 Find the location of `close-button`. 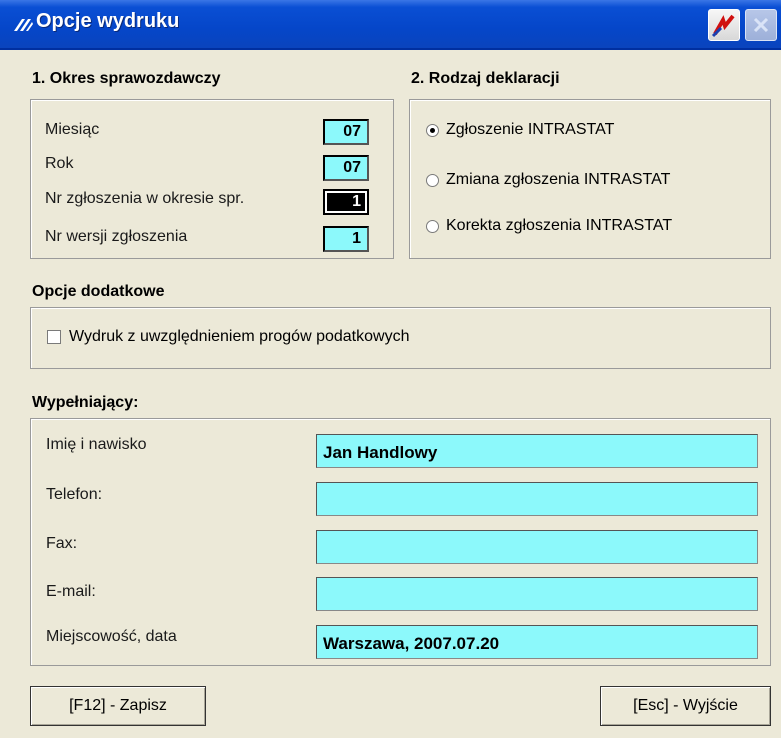

close-button is located at coordinates (761, 25).